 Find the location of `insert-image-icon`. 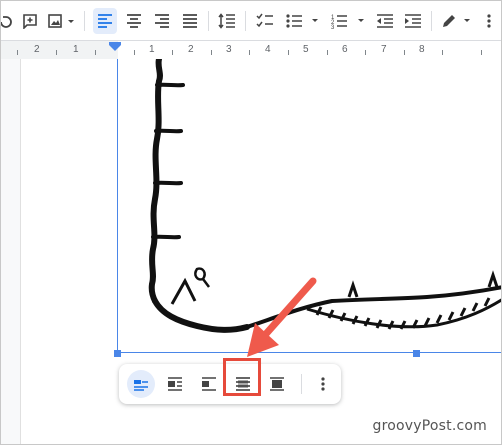

insert-image-icon is located at coordinates (62, 21).